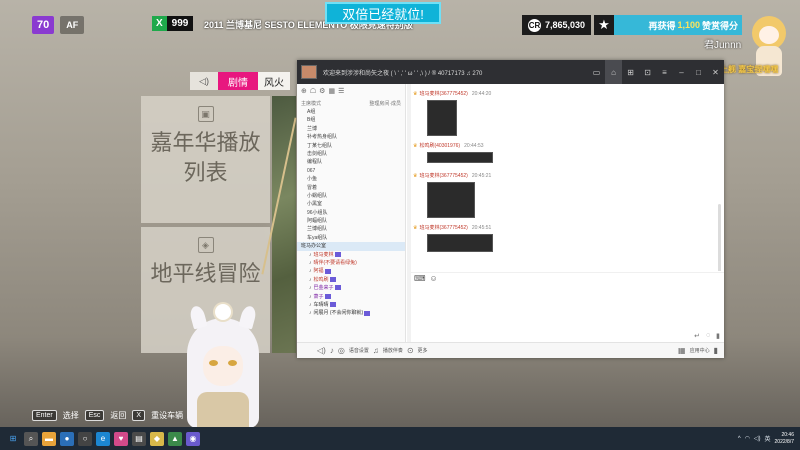 The image size is (800, 450). I want to click on member-item: ♪ 班马麦林, so click(351, 255).